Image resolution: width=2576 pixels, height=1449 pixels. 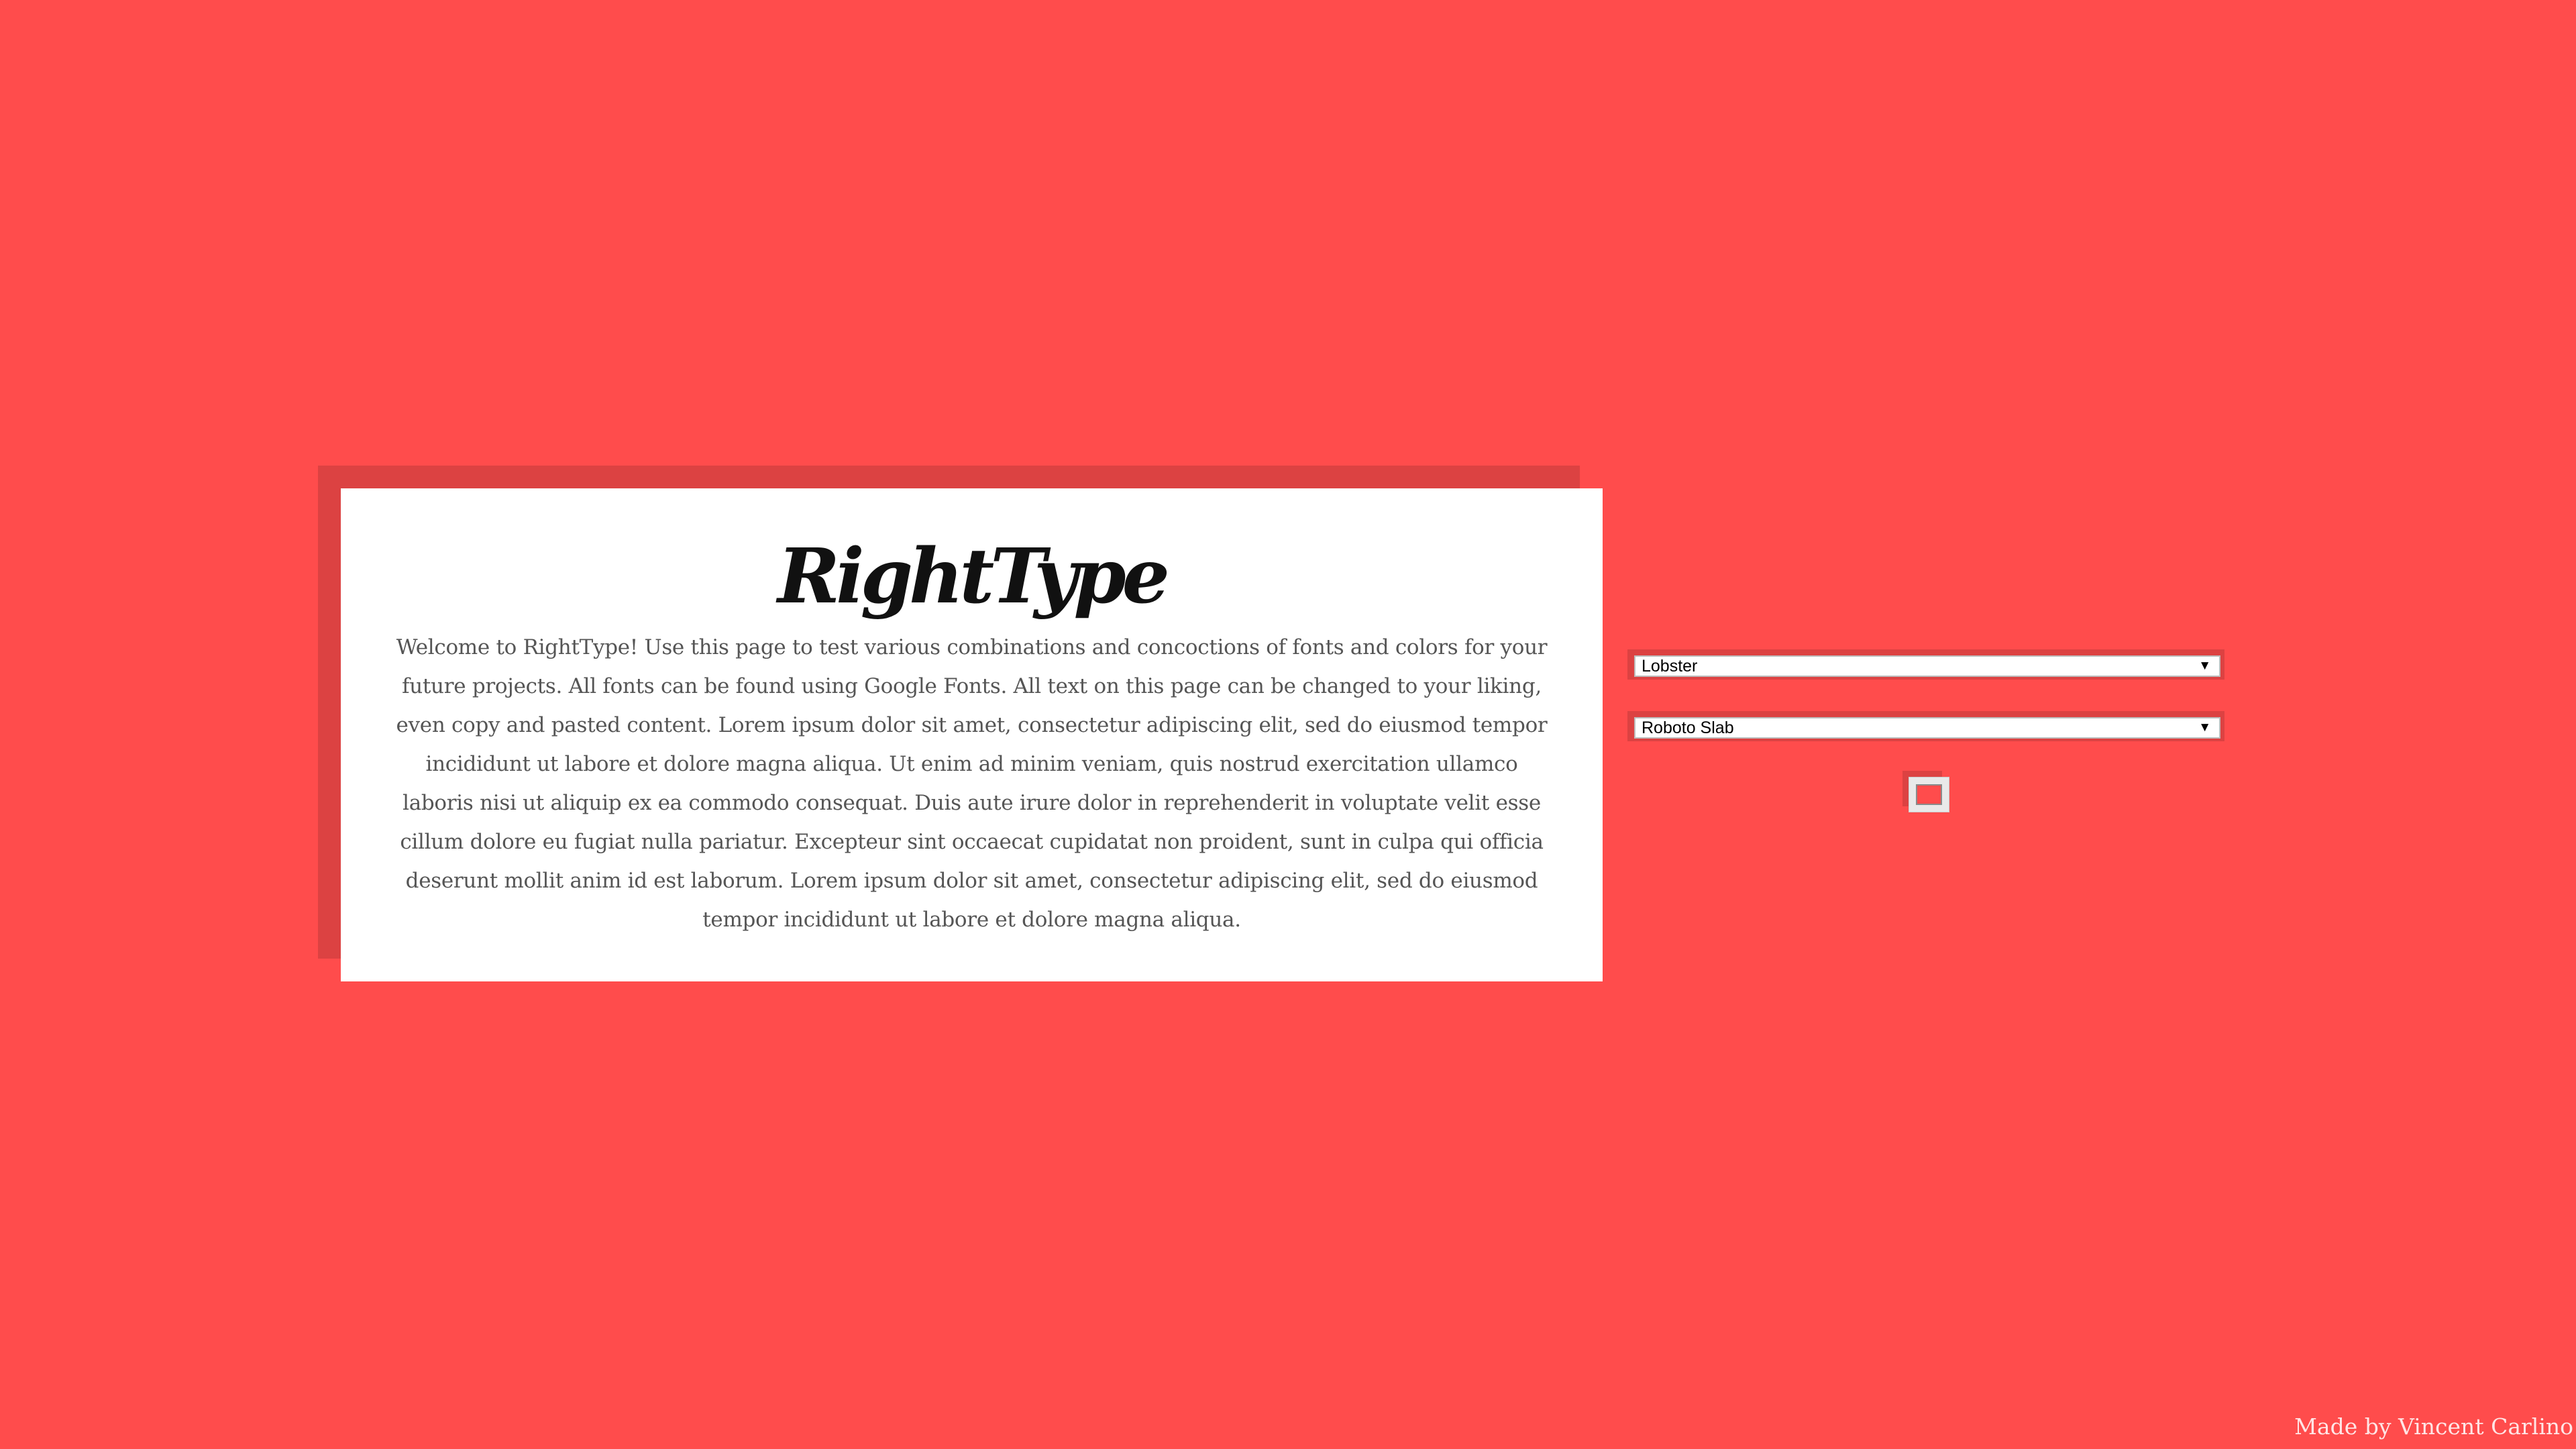 I want to click on color-swatch-preview, so click(x=1929, y=794).